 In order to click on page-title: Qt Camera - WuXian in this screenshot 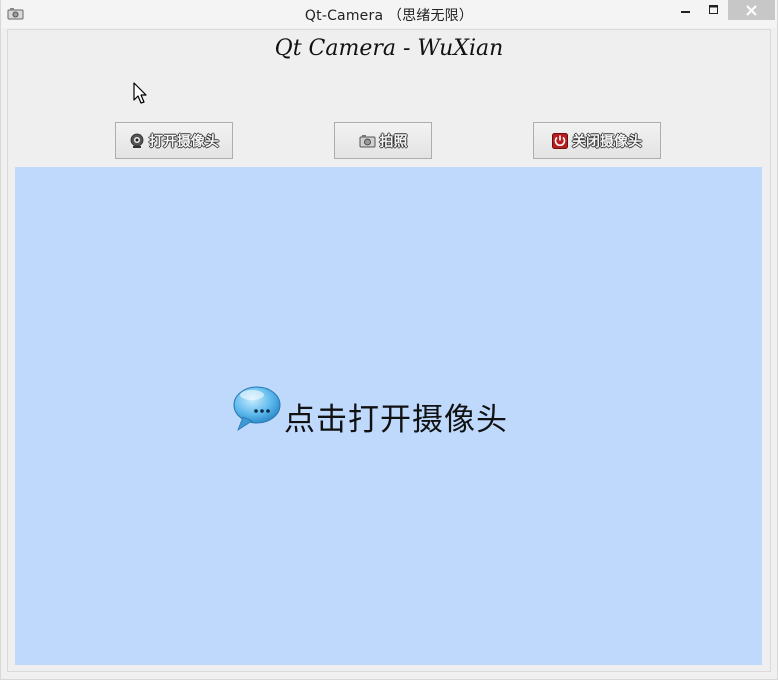, I will do `click(389, 48)`.